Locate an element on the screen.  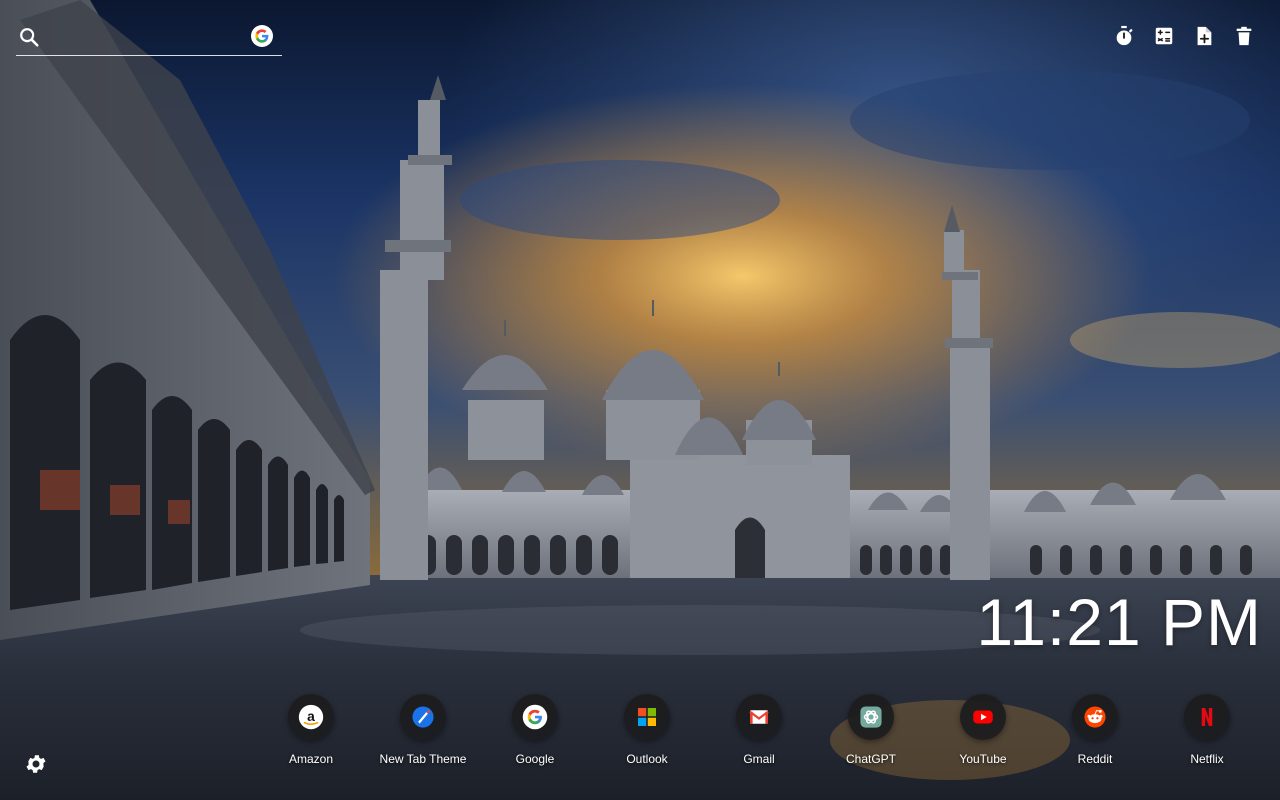
toolbar is located at coordinates (1184, 36).